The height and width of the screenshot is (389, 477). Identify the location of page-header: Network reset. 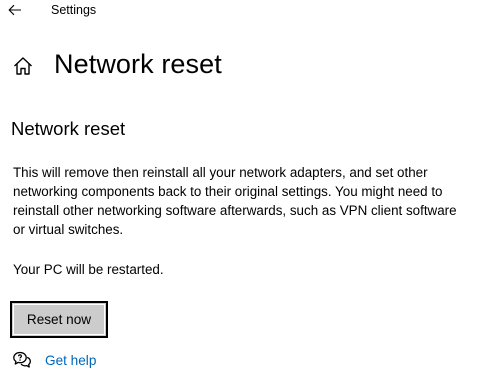
(238, 66).